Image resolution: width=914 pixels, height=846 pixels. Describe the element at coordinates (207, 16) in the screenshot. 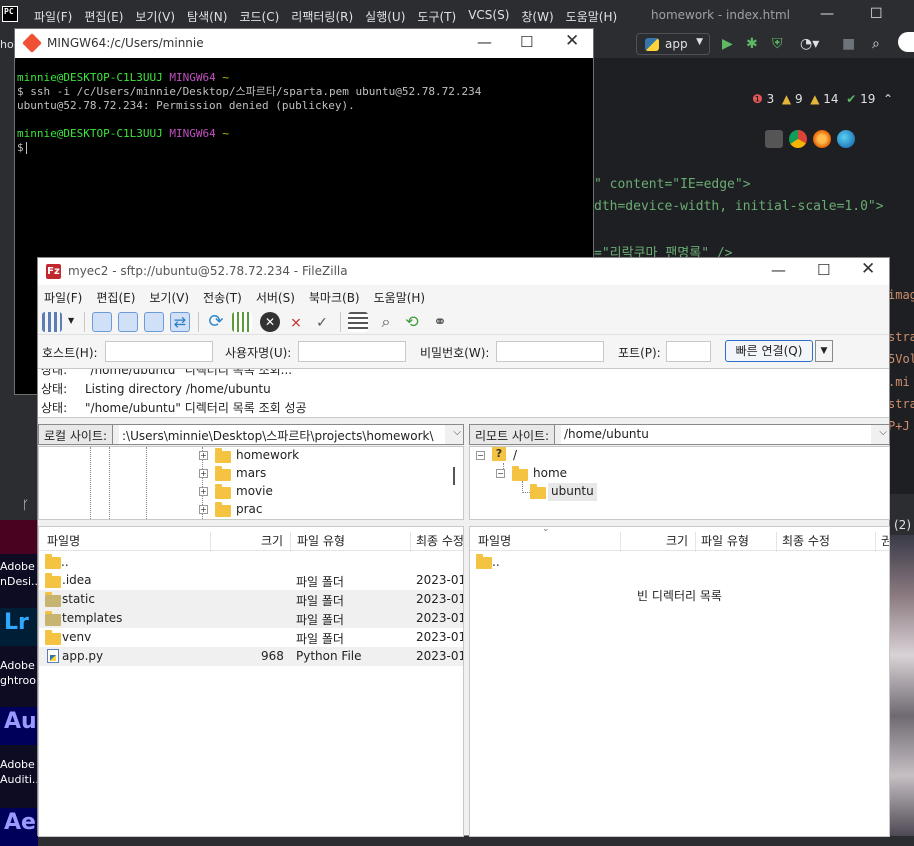

I see `ide-menu-navigate: 탐색(N)` at that location.